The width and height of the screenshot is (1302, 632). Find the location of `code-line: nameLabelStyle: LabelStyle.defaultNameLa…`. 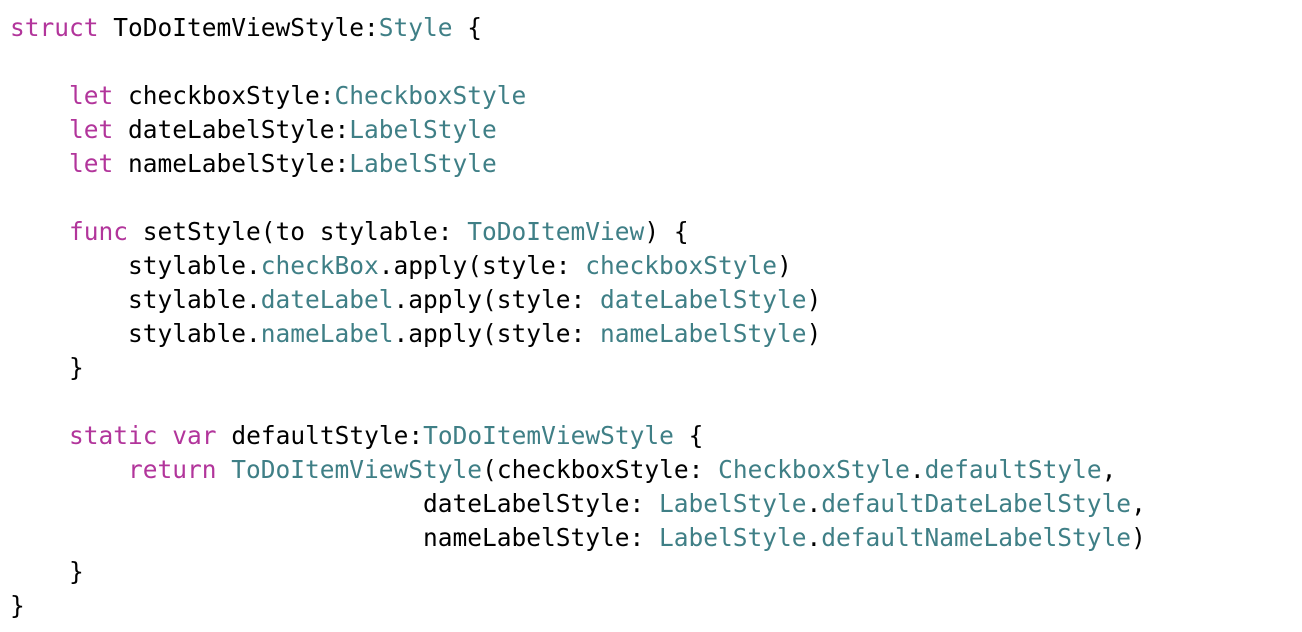

code-line: nameLabelStyle: LabelStyle.defaultNameLa… is located at coordinates (578, 538).